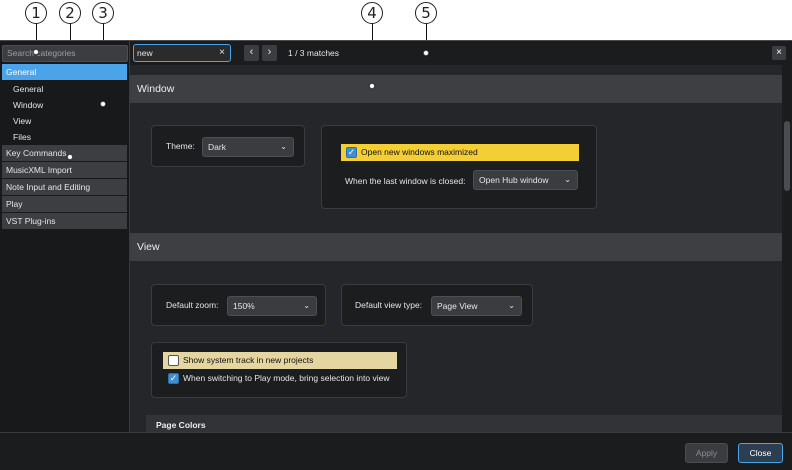 The width and height of the screenshot is (792, 470). I want to click on open-maximized-row: ✓ Open new windows maximized, so click(460, 152).